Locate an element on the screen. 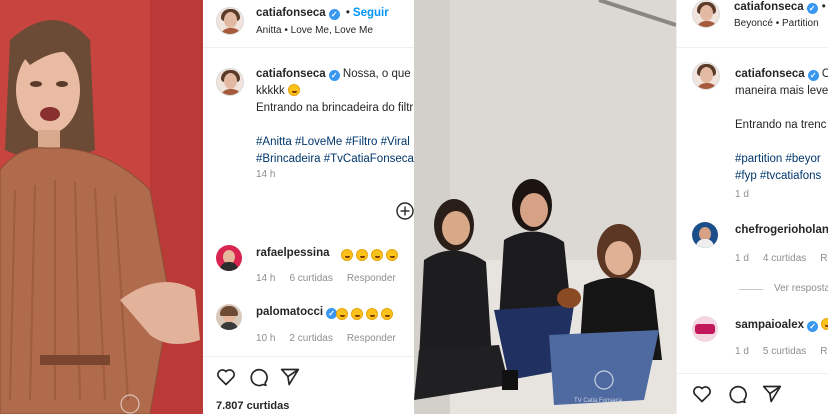  caption-line2: kkkkk is located at coordinates (270, 91).